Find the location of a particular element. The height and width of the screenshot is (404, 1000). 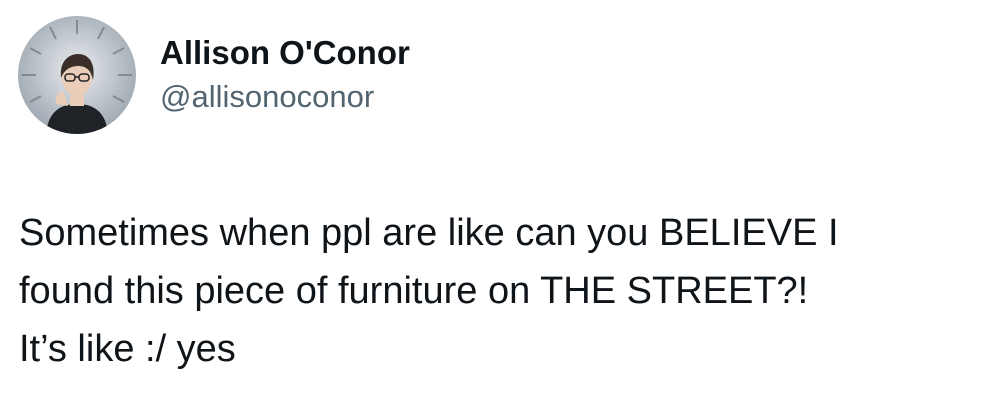

tweet-text-line: It’s like :/ yes is located at coordinates (127, 349).